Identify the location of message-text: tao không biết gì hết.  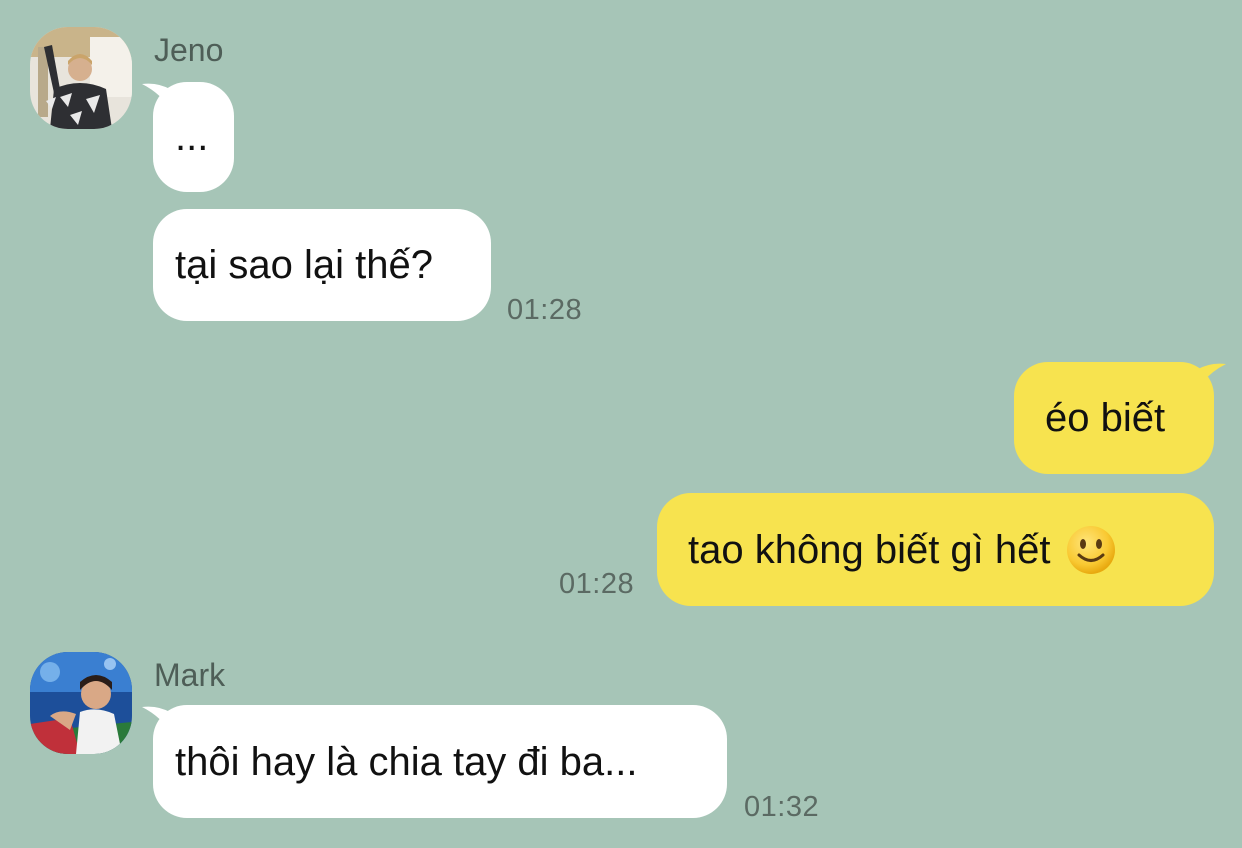
(869, 549).